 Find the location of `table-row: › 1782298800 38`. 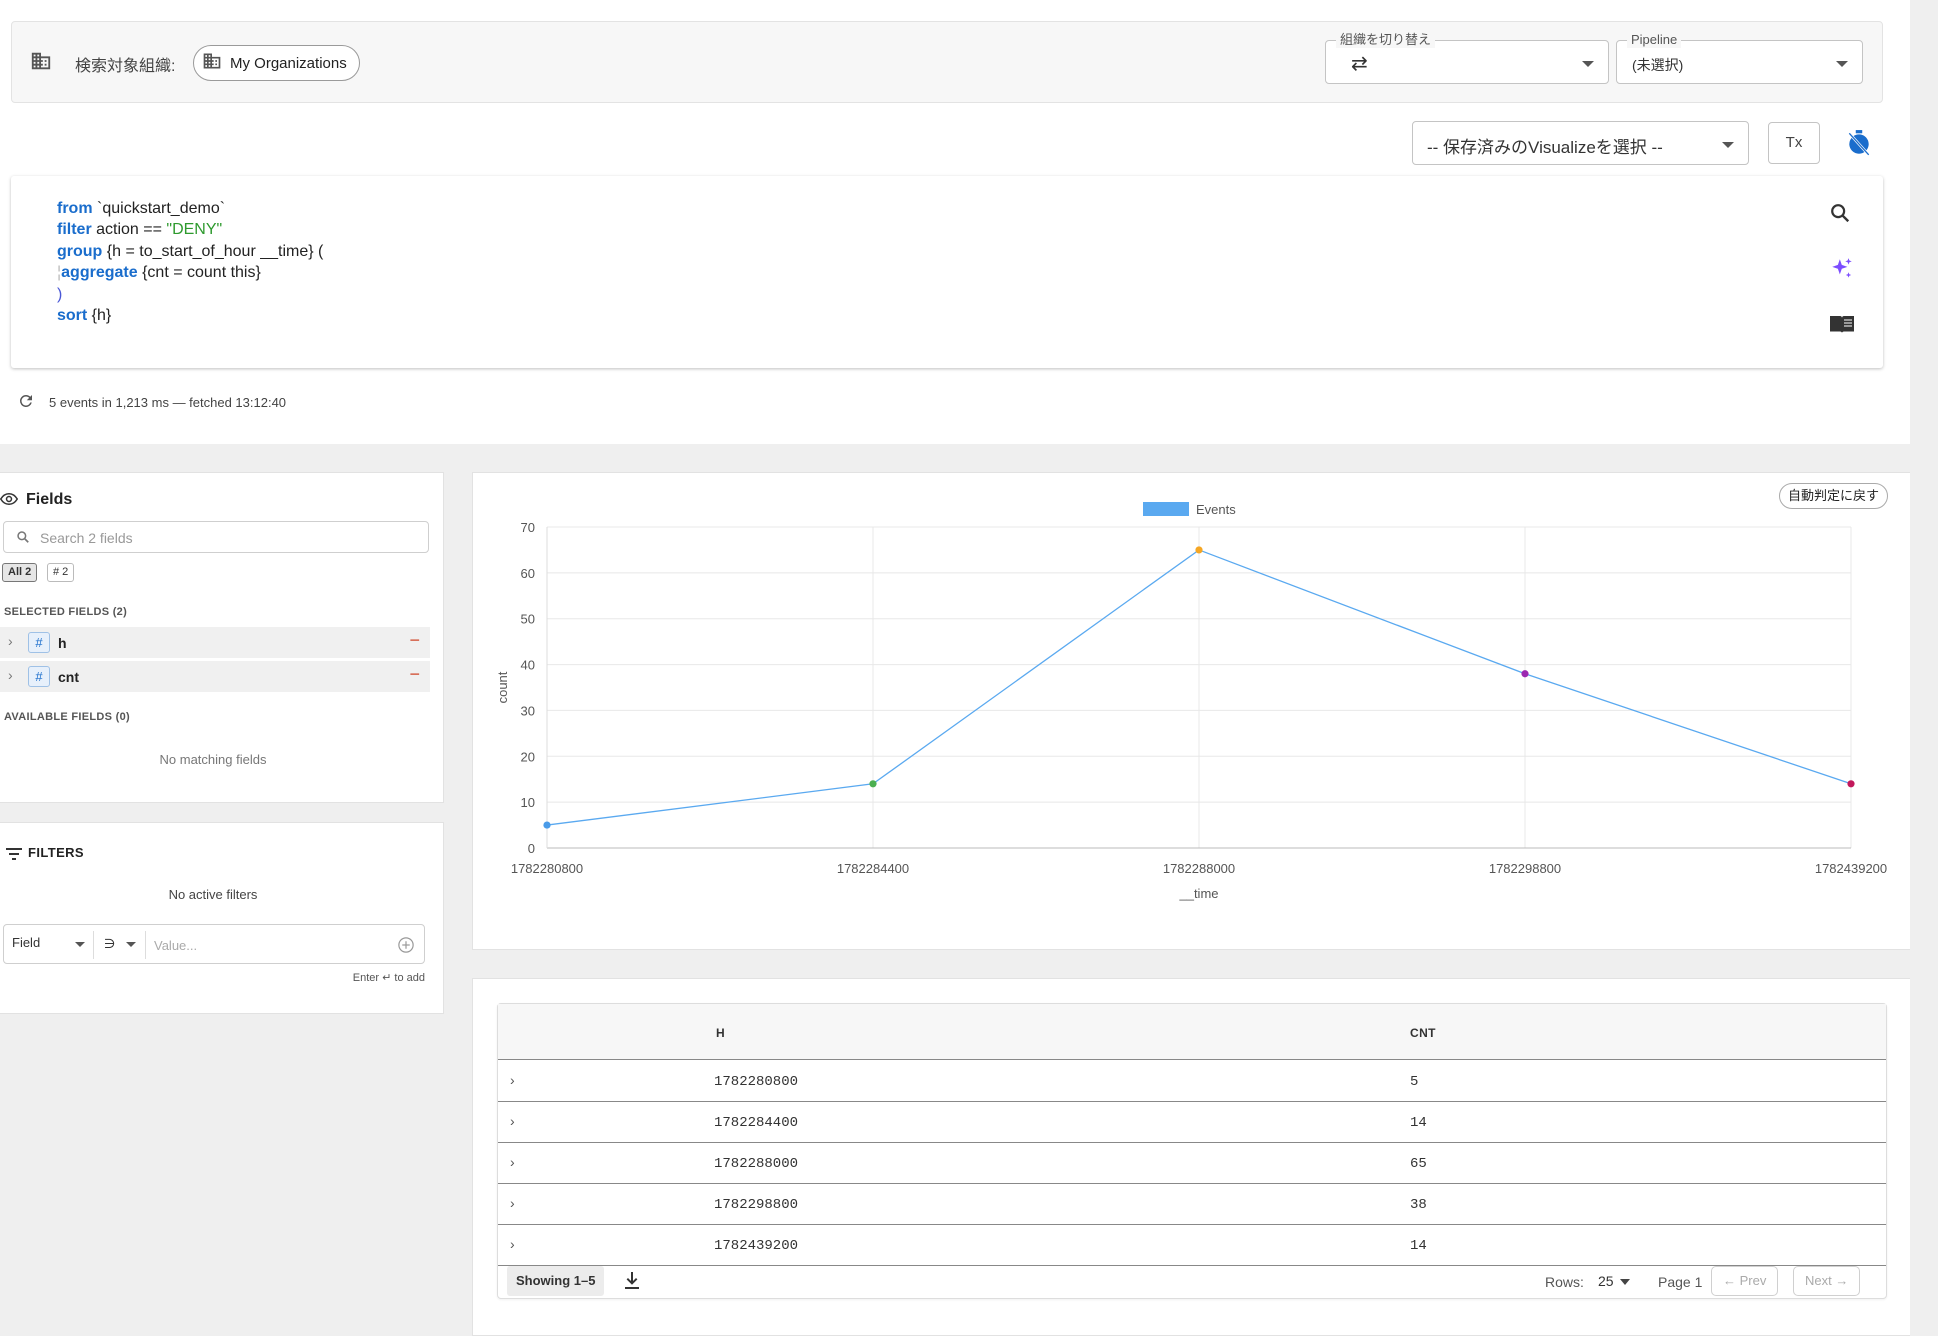

table-row: › 1782298800 38 is located at coordinates (1192, 1204).